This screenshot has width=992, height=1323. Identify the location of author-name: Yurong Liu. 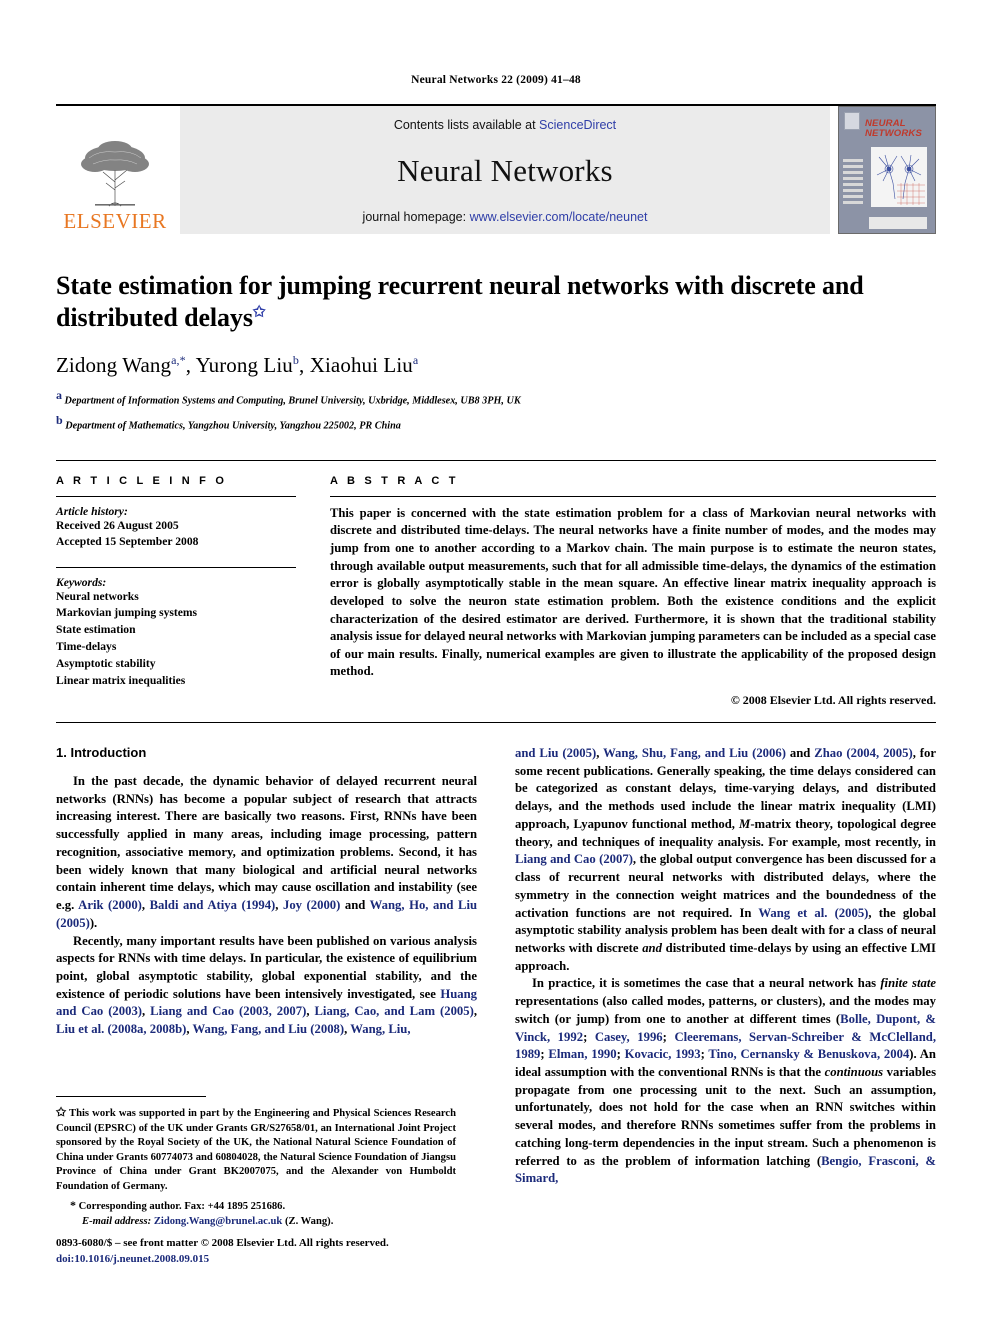
(244, 365).